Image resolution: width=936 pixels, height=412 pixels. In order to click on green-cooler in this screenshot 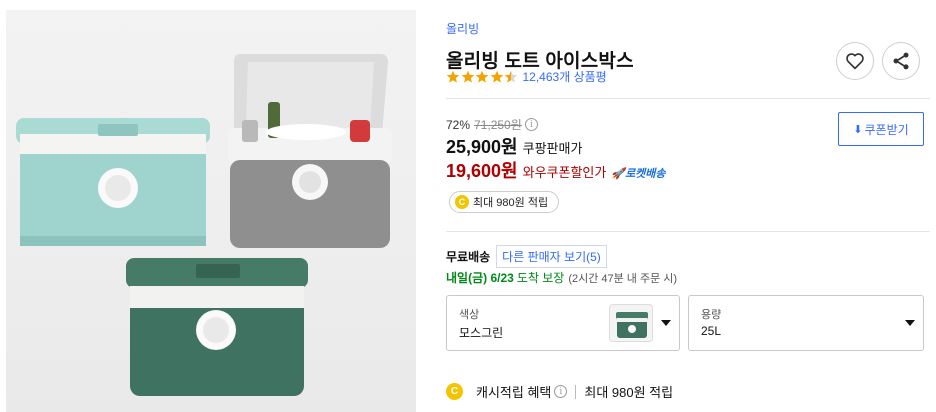, I will do `click(217, 327)`.